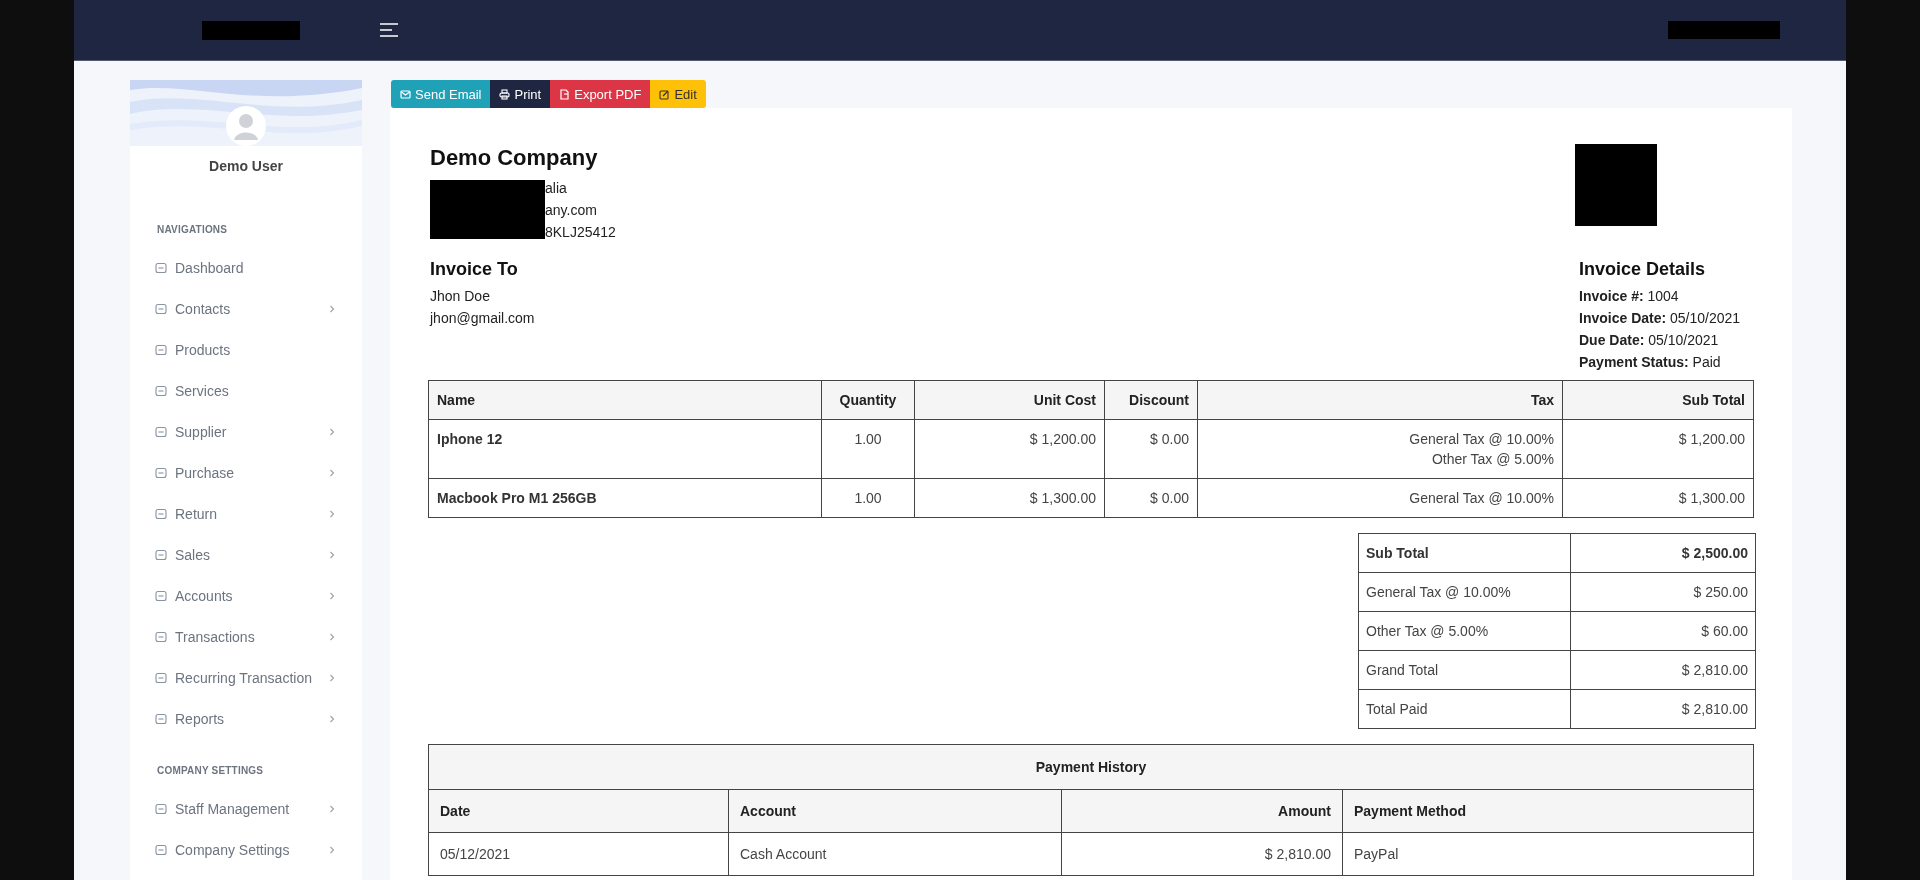 The height and width of the screenshot is (880, 1920). Describe the element at coordinates (514, 158) in the screenshot. I see `company-name: Demo Company` at that location.